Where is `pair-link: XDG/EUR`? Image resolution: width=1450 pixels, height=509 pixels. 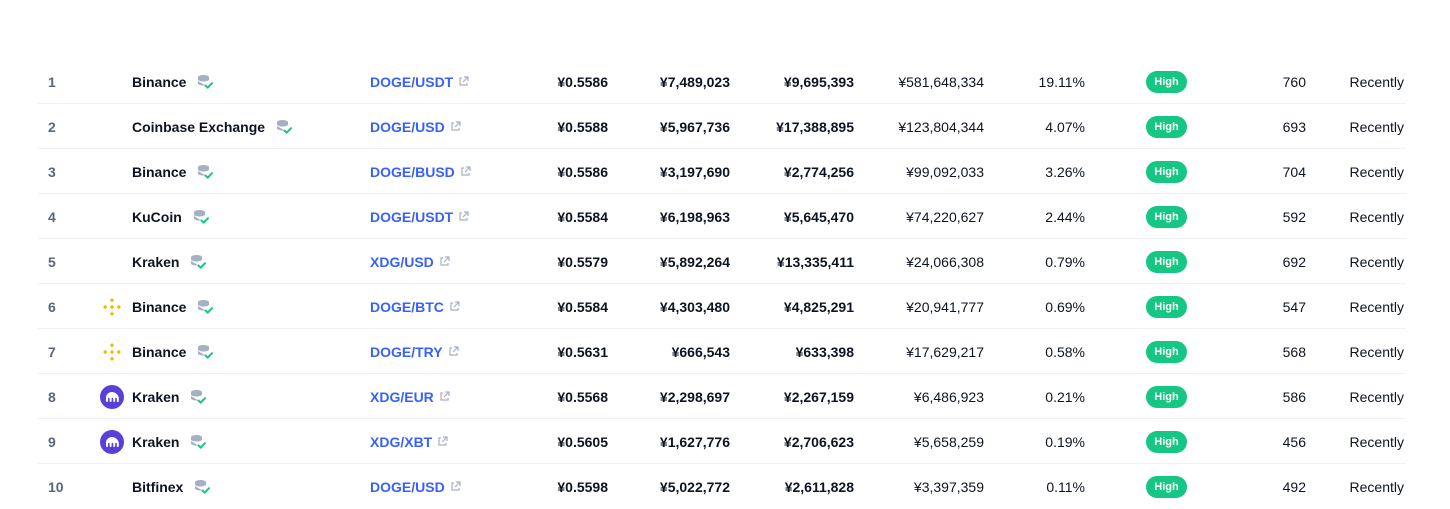 pair-link: XDG/EUR is located at coordinates (410, 396).